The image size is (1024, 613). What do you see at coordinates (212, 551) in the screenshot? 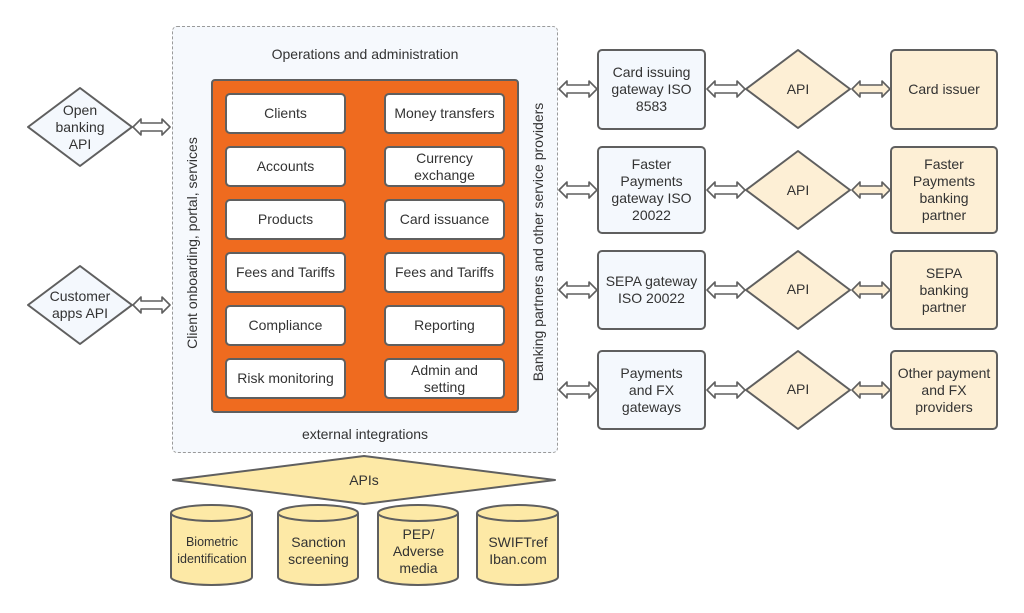
I see `service-biometric-identification: Biometric identification` at bounding box center [212, 551].